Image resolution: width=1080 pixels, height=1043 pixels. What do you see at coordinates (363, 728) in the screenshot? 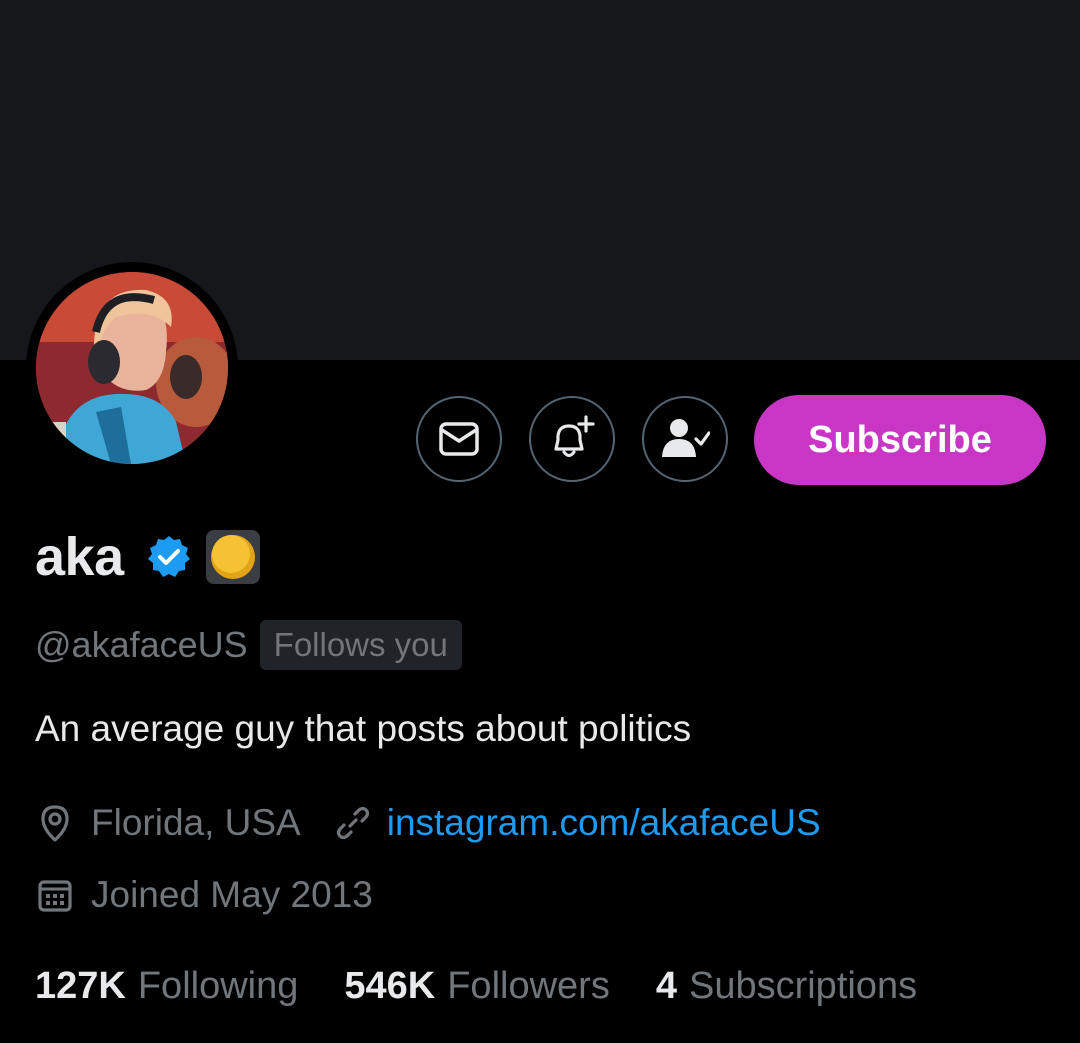
I see `profile-bio: An average guy that posts about politics` at bounding box center [363, 728].